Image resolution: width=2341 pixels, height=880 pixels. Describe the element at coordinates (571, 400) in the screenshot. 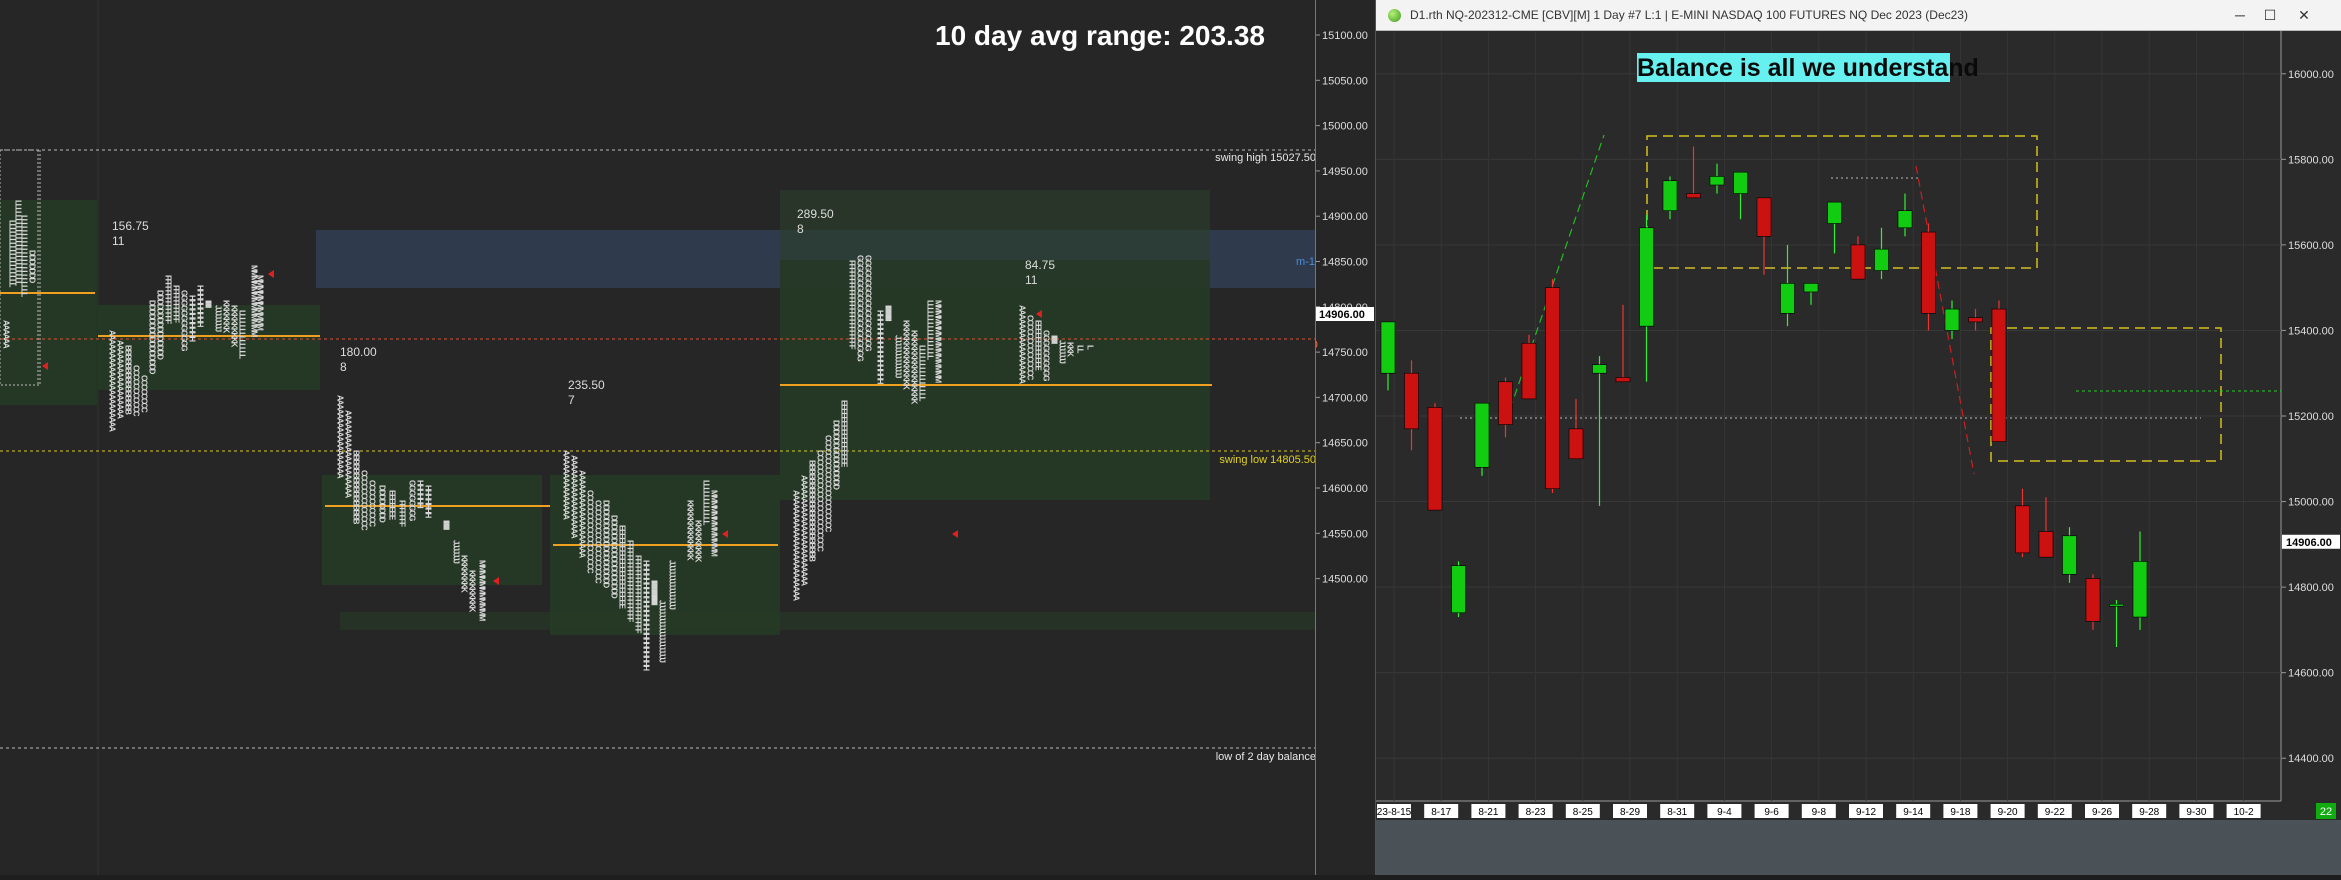

I see `svg-text: 7` at that location.